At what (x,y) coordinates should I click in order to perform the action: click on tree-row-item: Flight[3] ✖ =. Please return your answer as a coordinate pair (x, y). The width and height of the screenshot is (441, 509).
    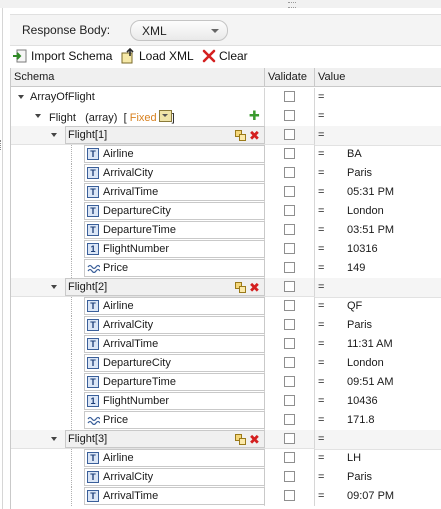
    Looking at the image, I should click on (226, 440).